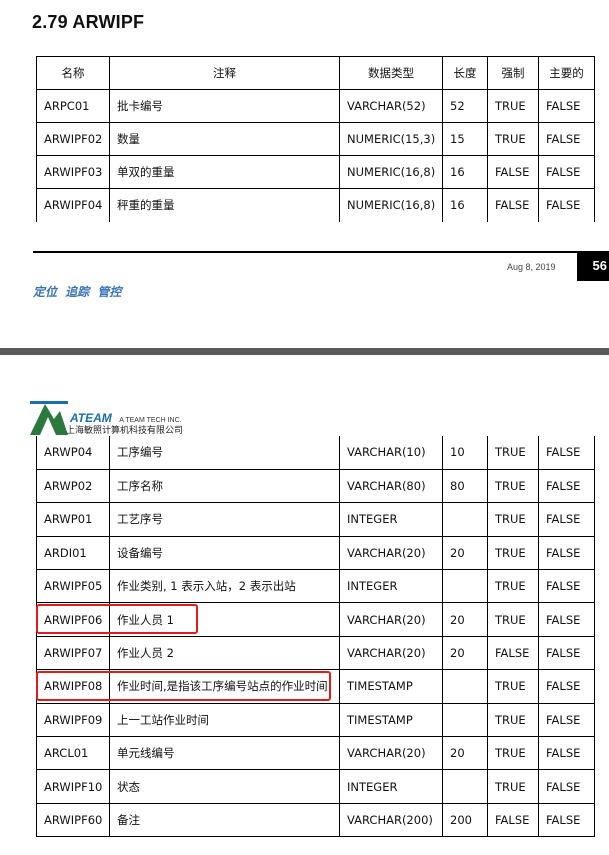 The image size is (609, 855). Describe the element at coordinates (224, 720) in the screenshot. I see `cell-comment: 上一工站作业时间` at that location.